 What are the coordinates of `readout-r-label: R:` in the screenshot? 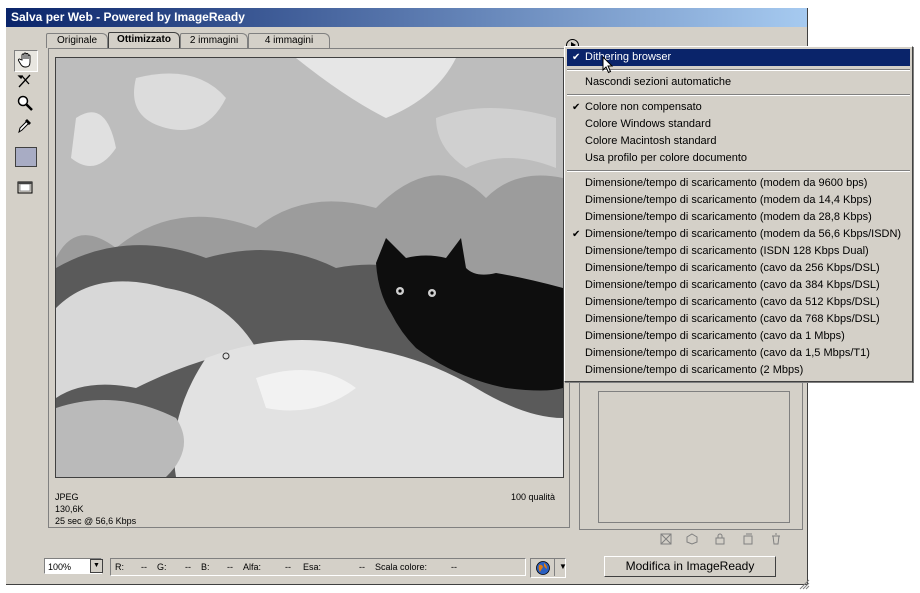 It's located at (119, 567).